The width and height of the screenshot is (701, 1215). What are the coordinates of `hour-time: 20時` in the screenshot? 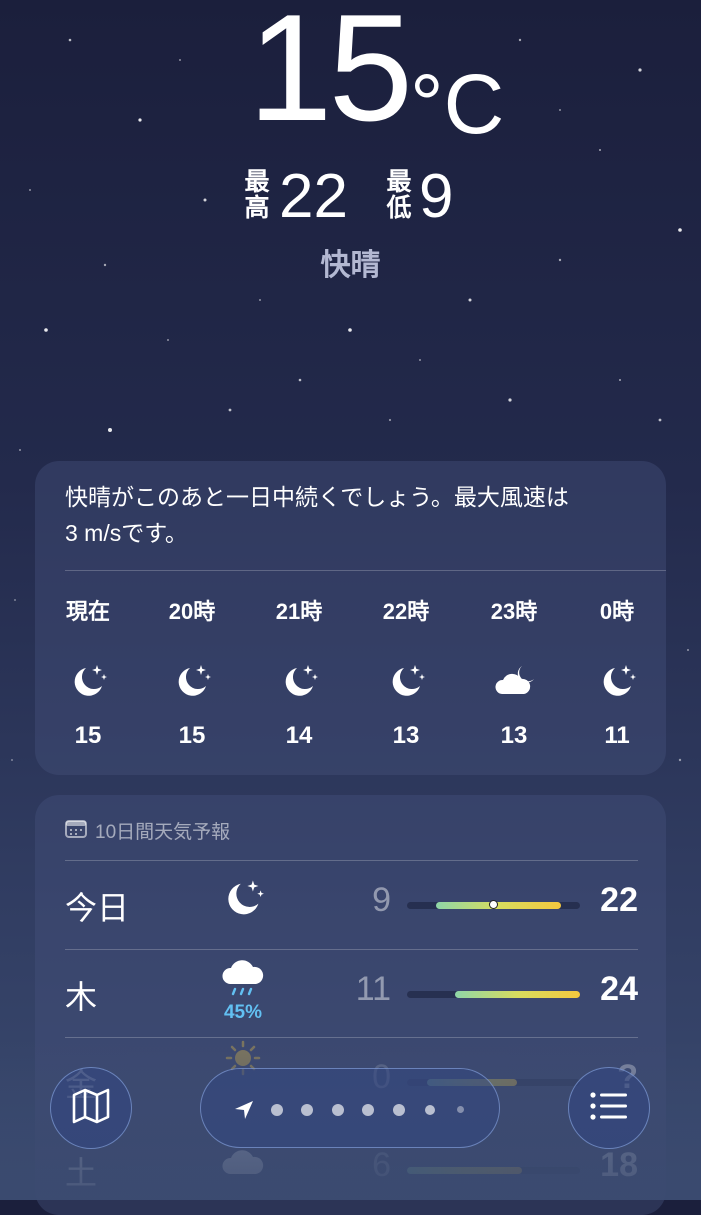 It's located at (192, 611).